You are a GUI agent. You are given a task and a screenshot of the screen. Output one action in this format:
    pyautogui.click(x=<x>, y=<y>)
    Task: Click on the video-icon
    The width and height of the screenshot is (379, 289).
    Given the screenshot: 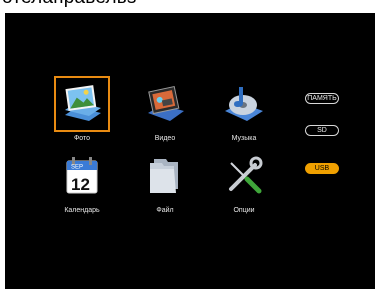 What is the action you would take?
    pyautogui.click(x=165, y=104)
    